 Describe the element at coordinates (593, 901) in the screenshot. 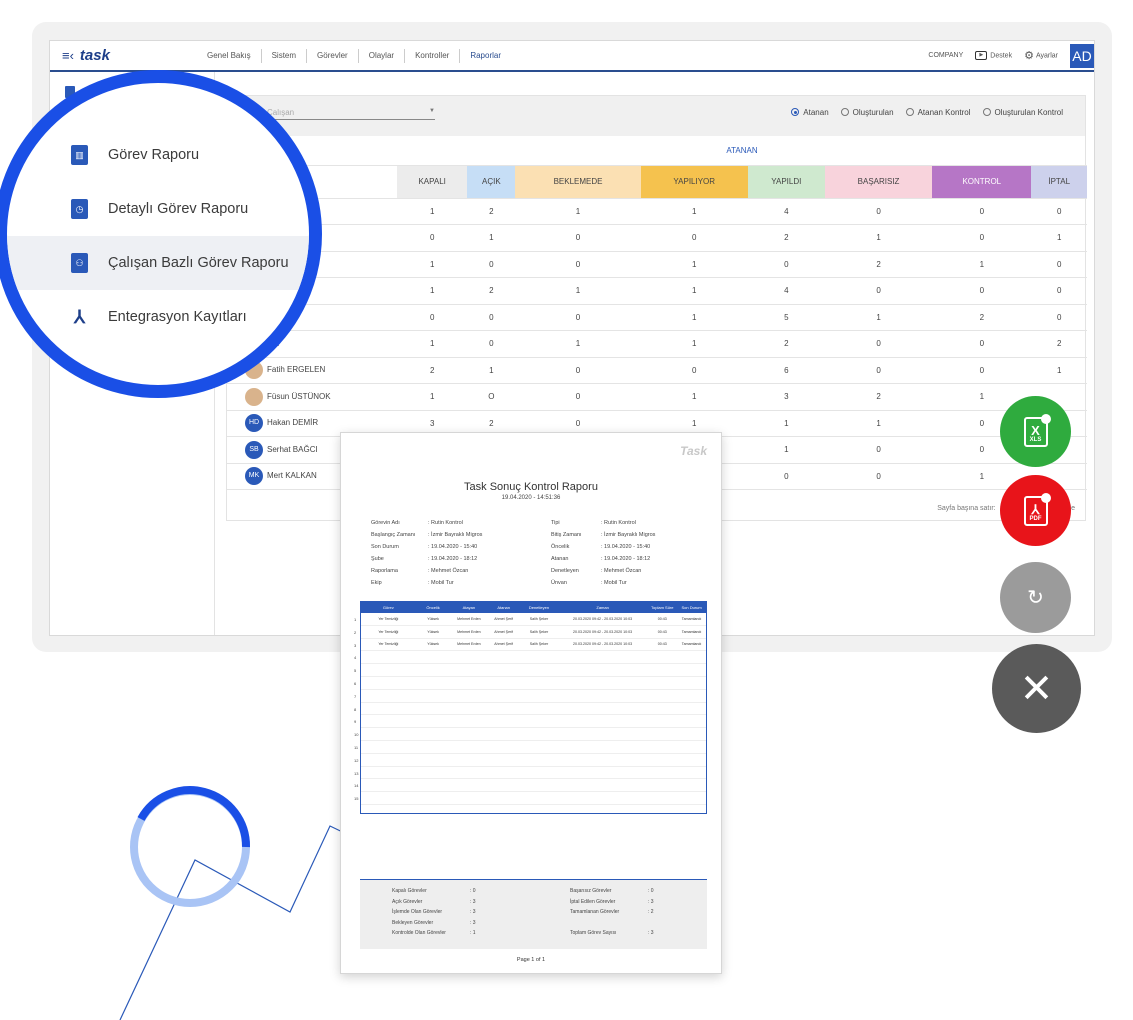

I see `summary-key: İptal Edilen Görevler` at that location.